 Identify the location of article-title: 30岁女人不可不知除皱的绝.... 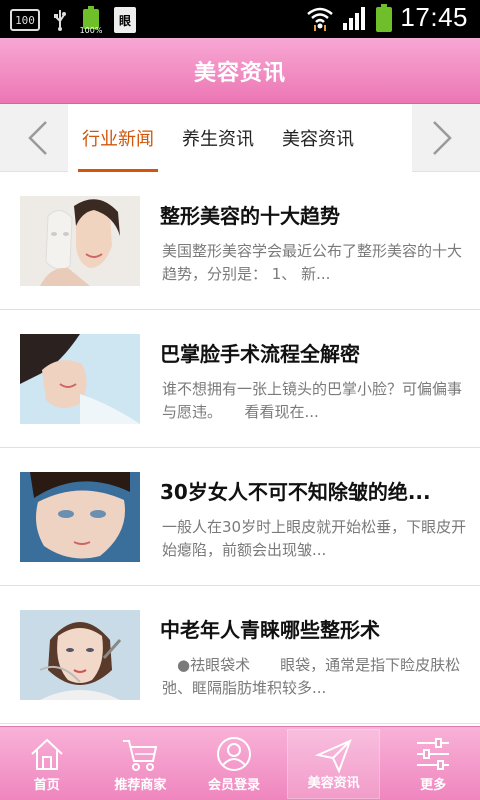
(295, 492).